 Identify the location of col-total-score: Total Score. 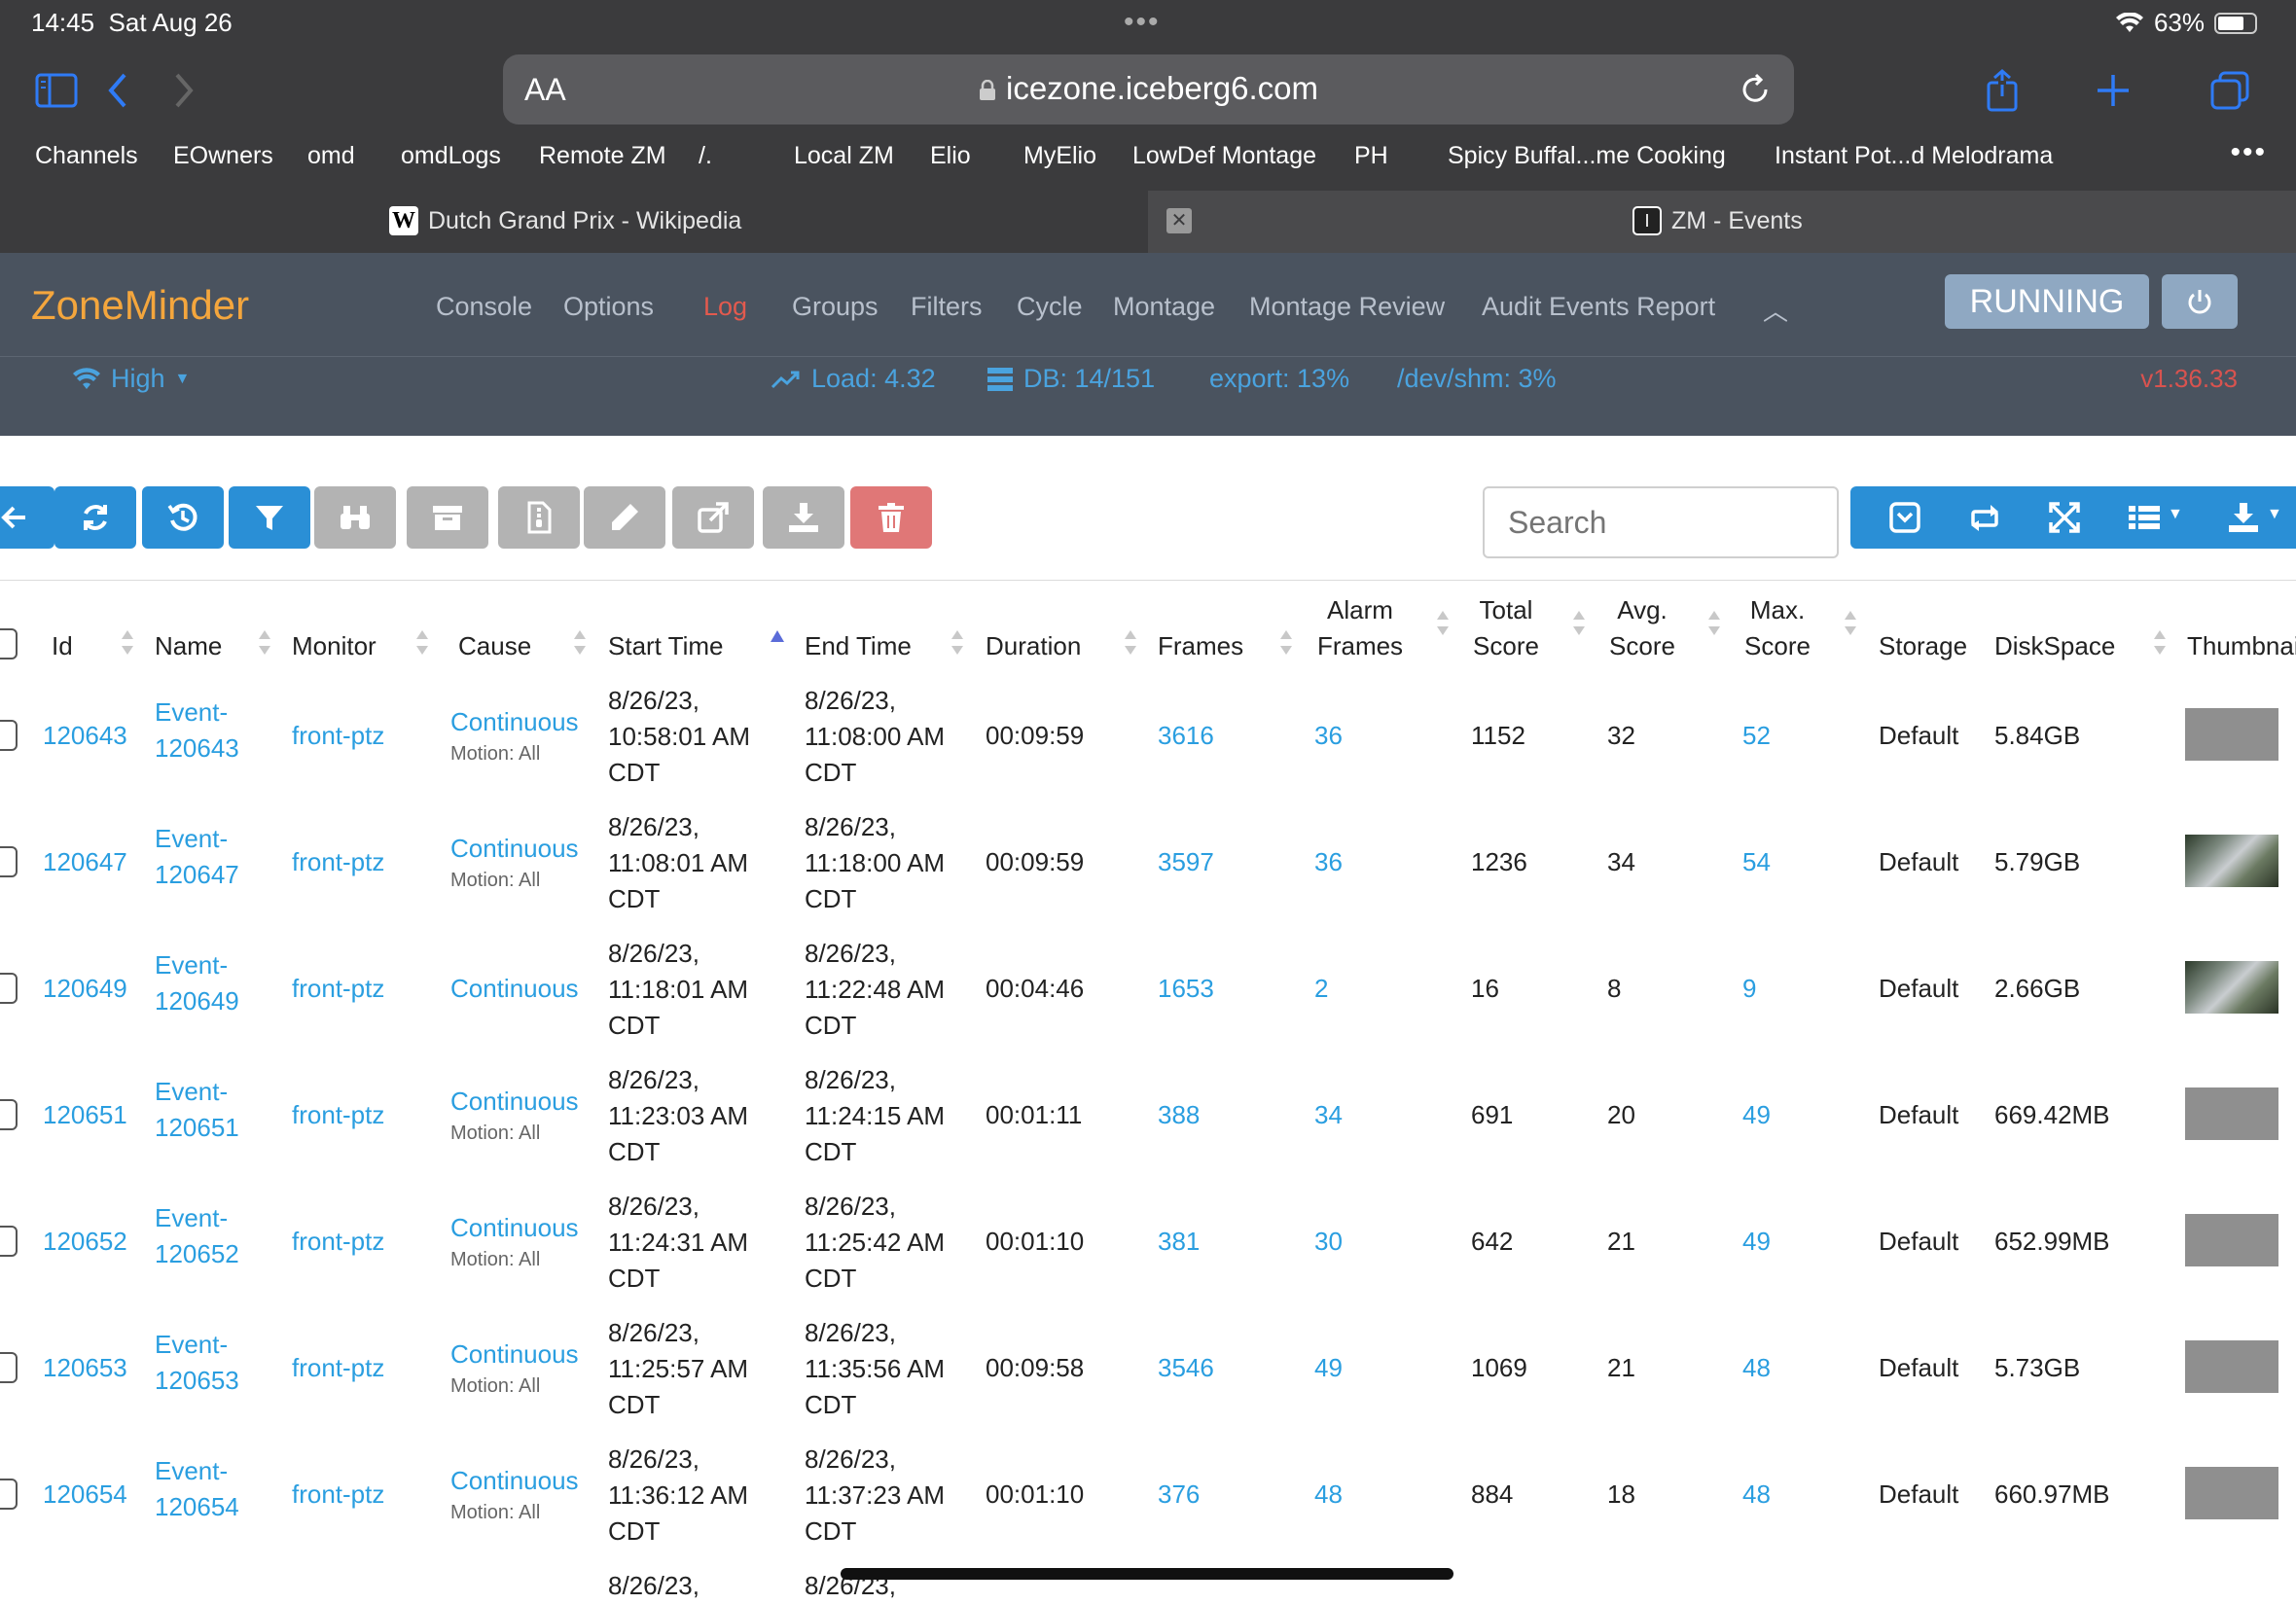
(1506, 628).